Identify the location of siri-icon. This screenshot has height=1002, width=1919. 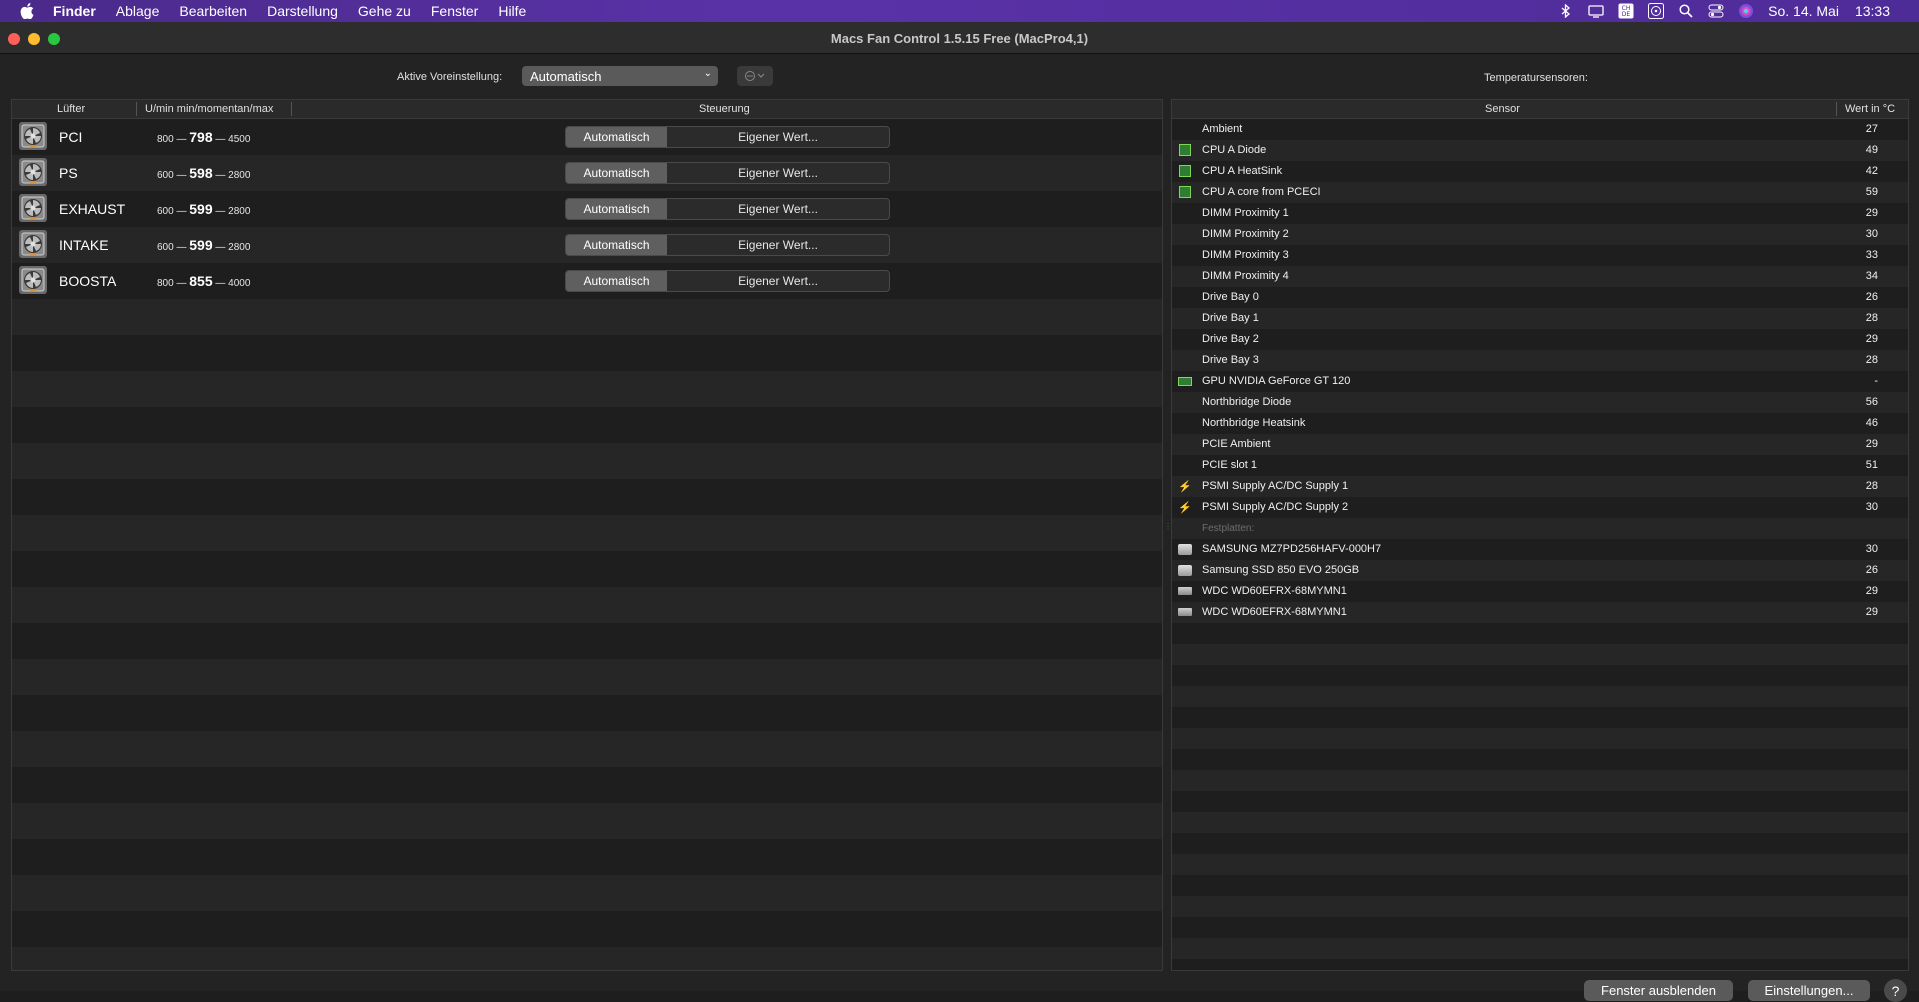
(1746, 11).